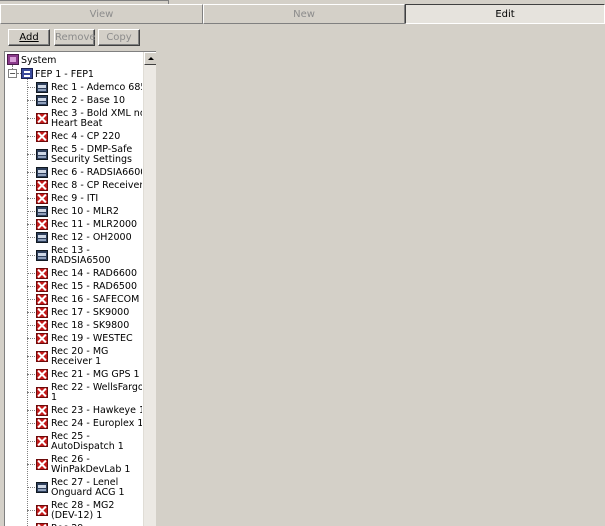 The width and height of the screenshot is (605, 526). What do you see at coordinates (77, 515) in the screenshot?
I see `tree-node-label: (DEV-12) 1` at bounding box center [77, 515].